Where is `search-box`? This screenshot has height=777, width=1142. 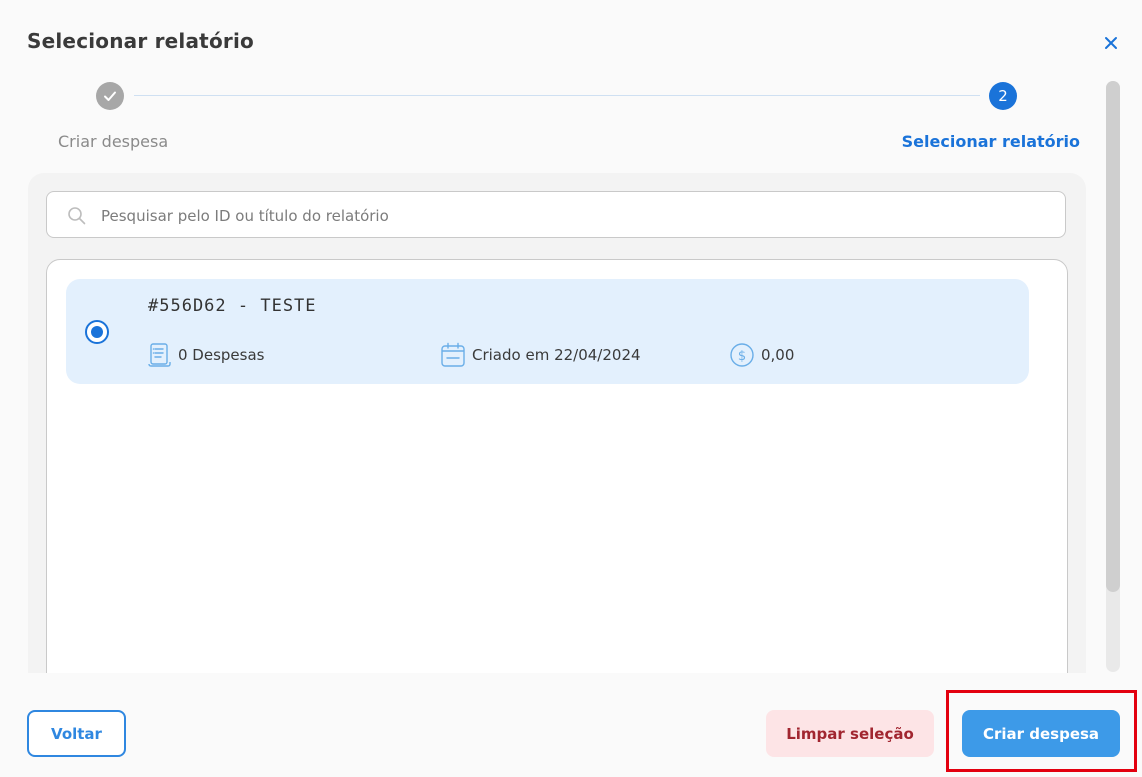 search-box is located at coordinates (556, 215).